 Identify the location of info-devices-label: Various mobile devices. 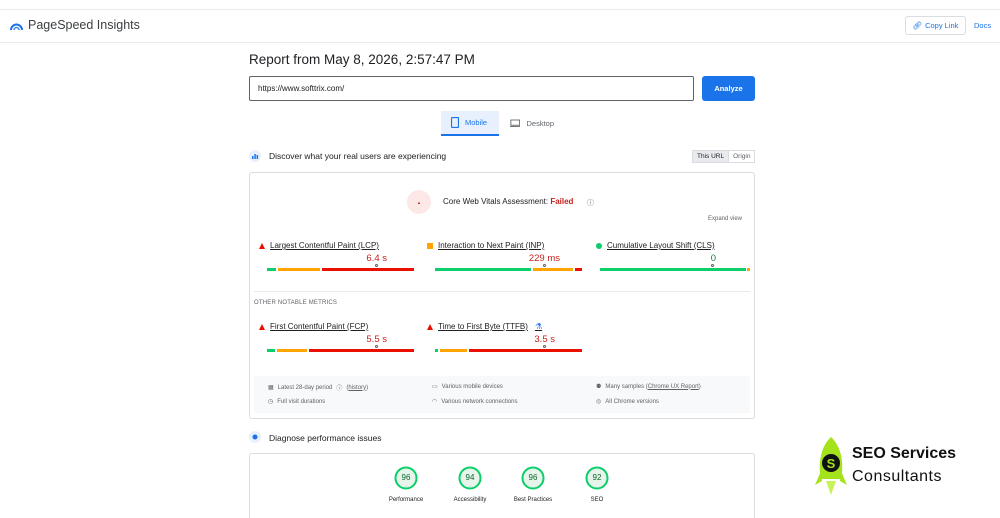
(472, 386).